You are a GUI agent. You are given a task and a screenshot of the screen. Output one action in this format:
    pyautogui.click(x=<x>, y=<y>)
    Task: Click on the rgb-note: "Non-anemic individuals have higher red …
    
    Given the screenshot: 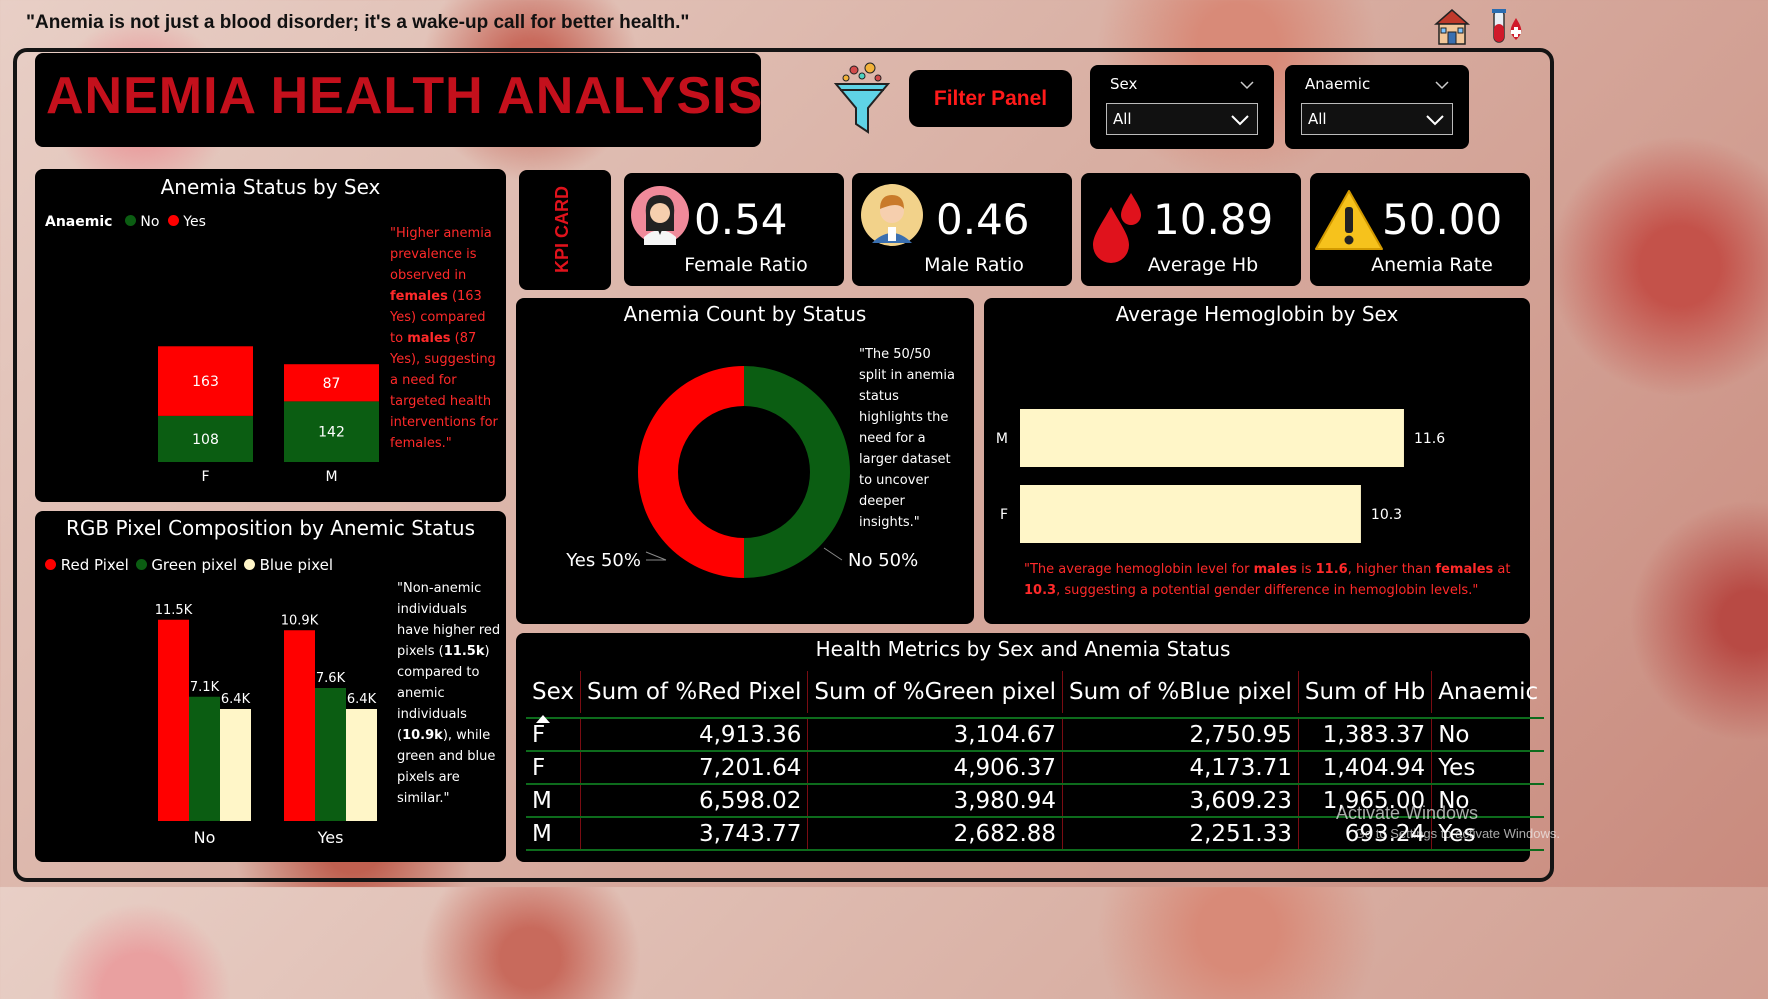 What is the action you would take?
    pyautogui.click(x=449, y=693)
    